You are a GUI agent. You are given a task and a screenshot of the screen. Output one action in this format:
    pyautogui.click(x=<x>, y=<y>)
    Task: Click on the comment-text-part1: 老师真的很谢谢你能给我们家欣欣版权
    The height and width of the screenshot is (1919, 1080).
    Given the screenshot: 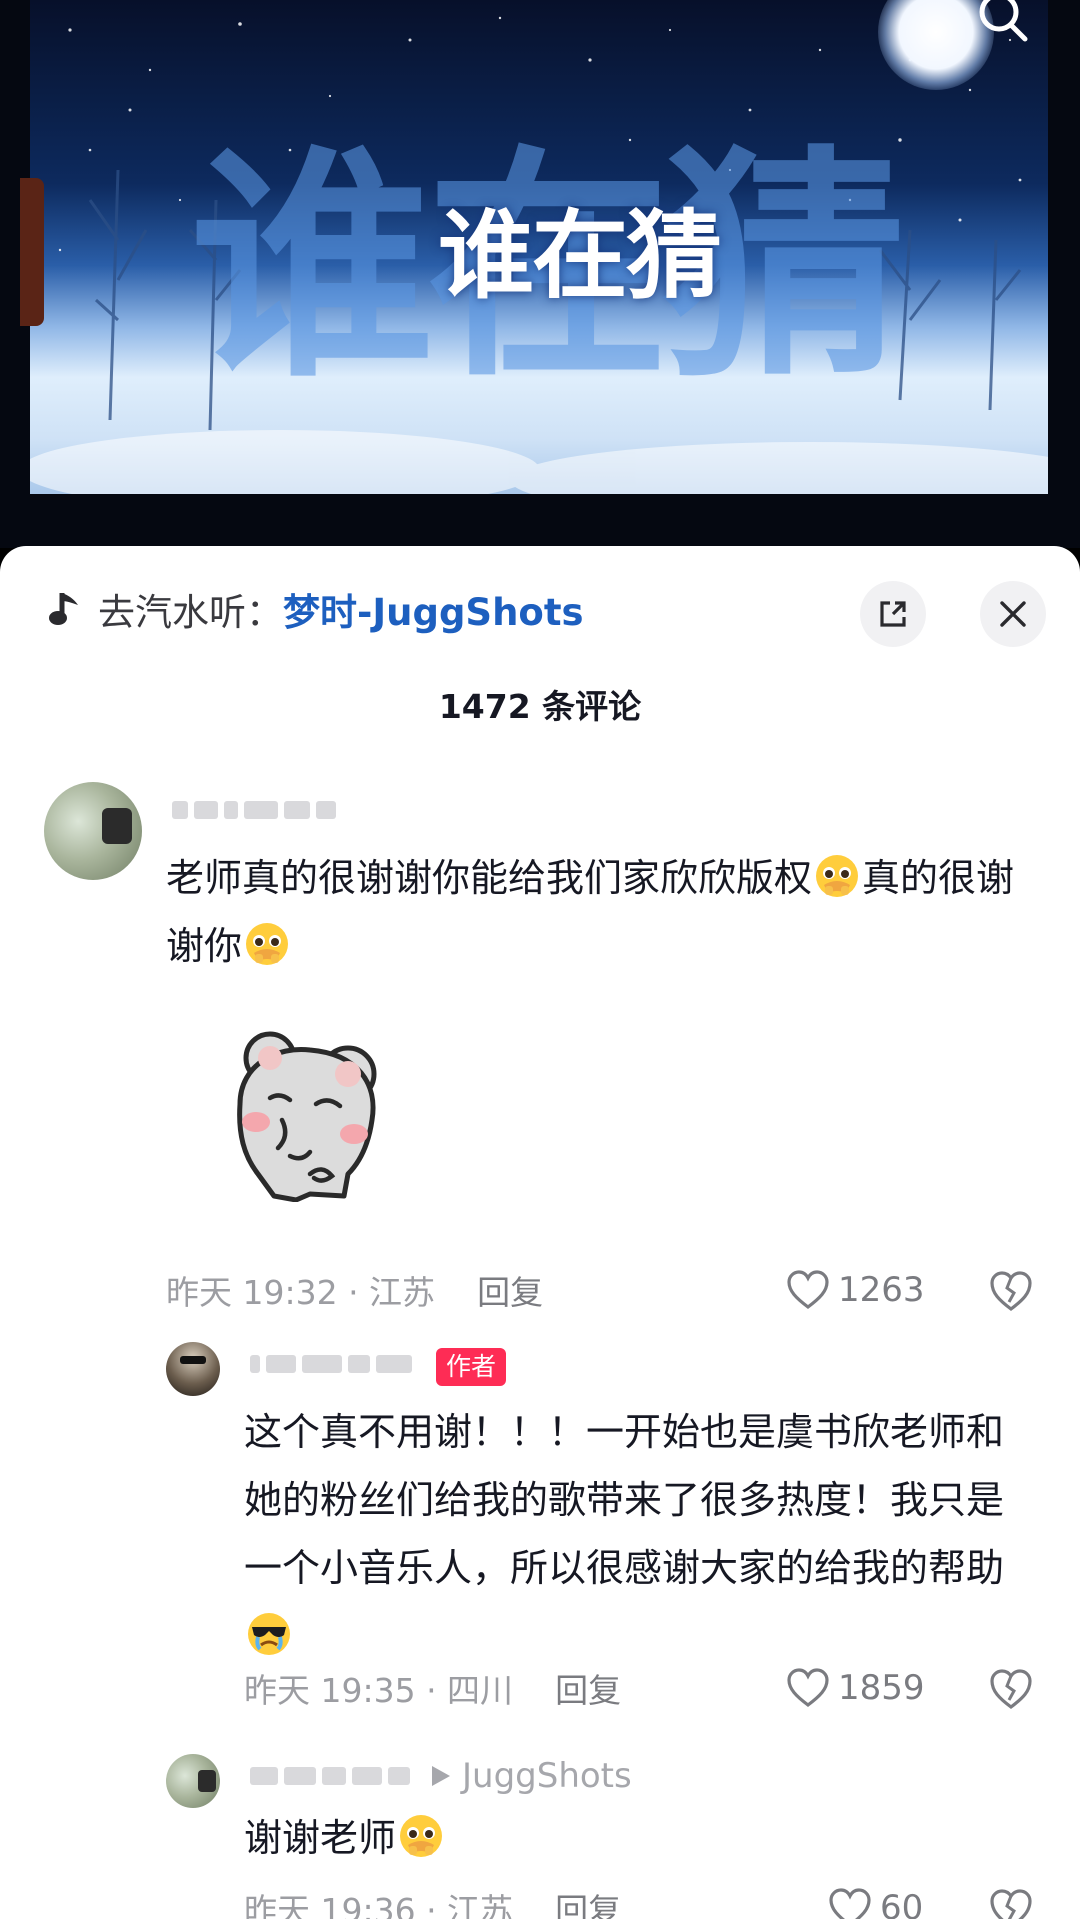 What is the action you would take?
    pyautogui.click(x=489, y=878)
    